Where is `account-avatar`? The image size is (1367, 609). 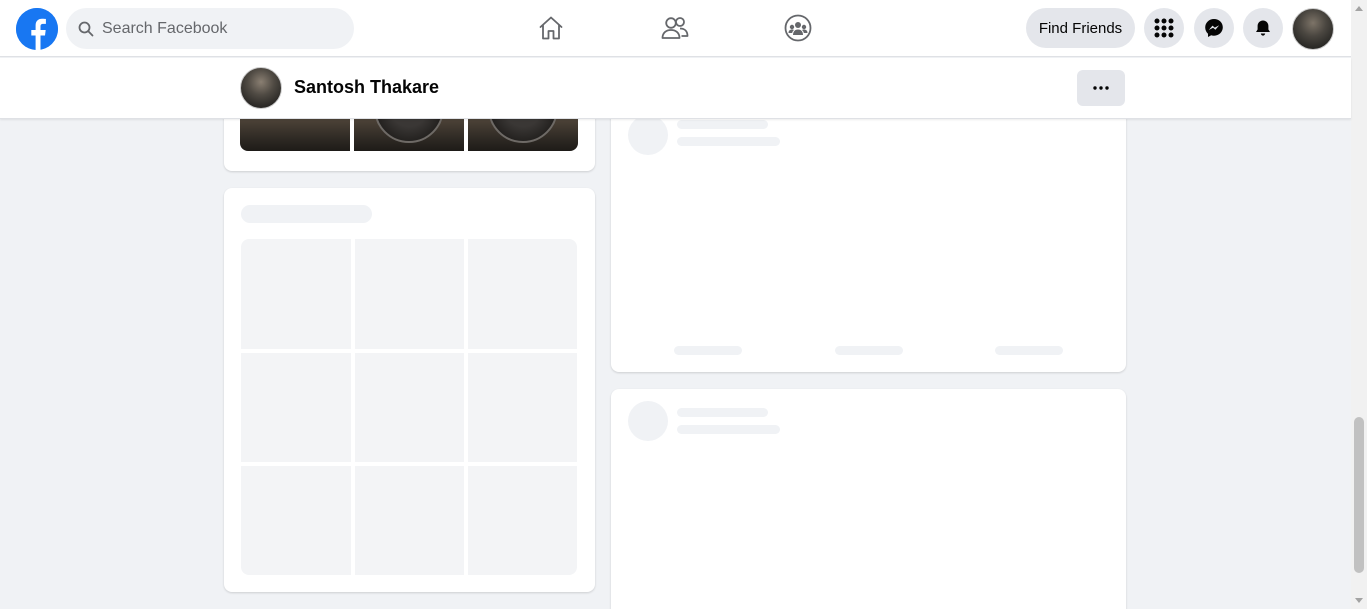 account-avatar is located at coordinates (1313, 29).